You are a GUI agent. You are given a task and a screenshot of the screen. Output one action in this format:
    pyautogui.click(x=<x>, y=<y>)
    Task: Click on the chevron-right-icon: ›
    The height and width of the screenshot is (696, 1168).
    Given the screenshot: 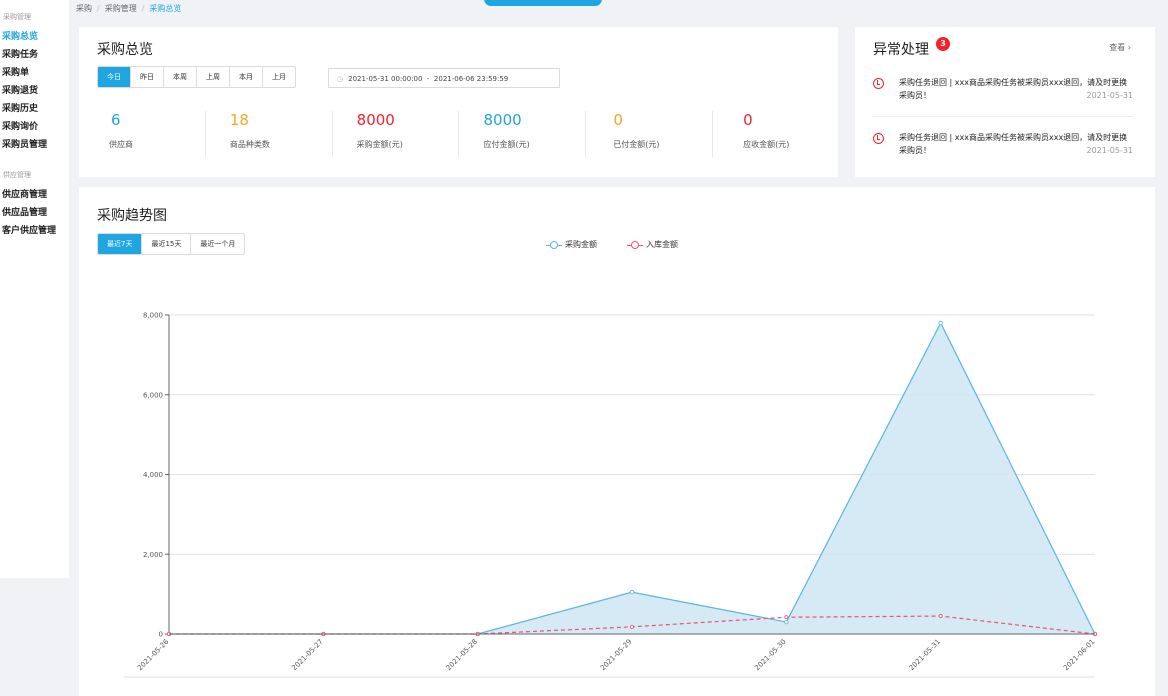 What is the action you would take?
    pyautogui.click(x=1129, y=47)
    